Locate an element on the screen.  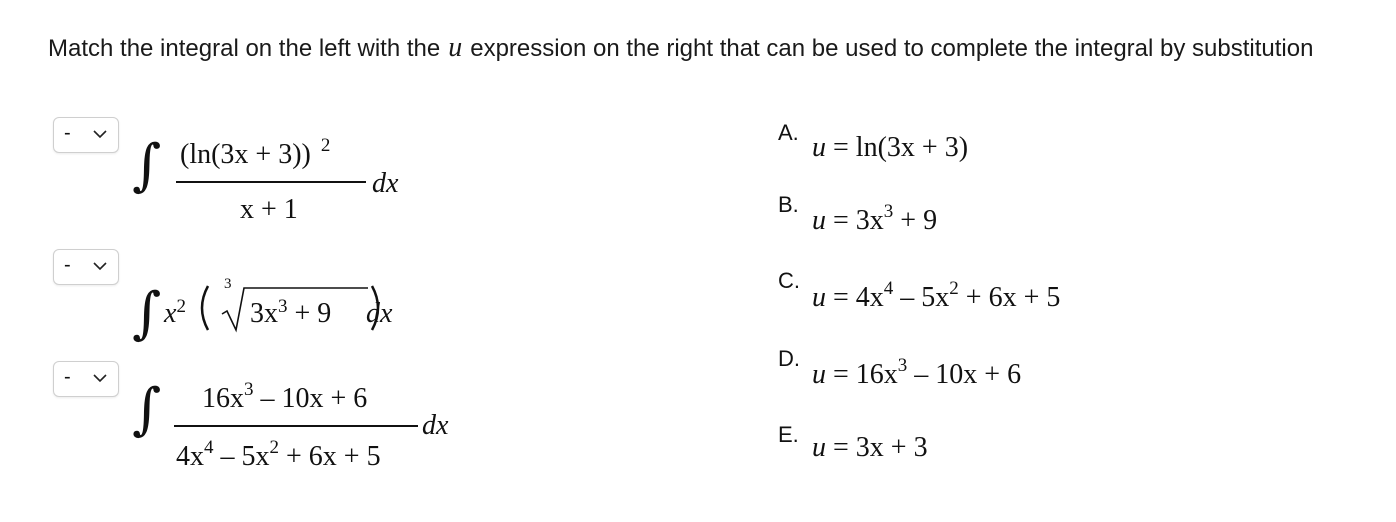
prompt-text-before: Match the integral on the left with the is located at coordinates (244, 48).